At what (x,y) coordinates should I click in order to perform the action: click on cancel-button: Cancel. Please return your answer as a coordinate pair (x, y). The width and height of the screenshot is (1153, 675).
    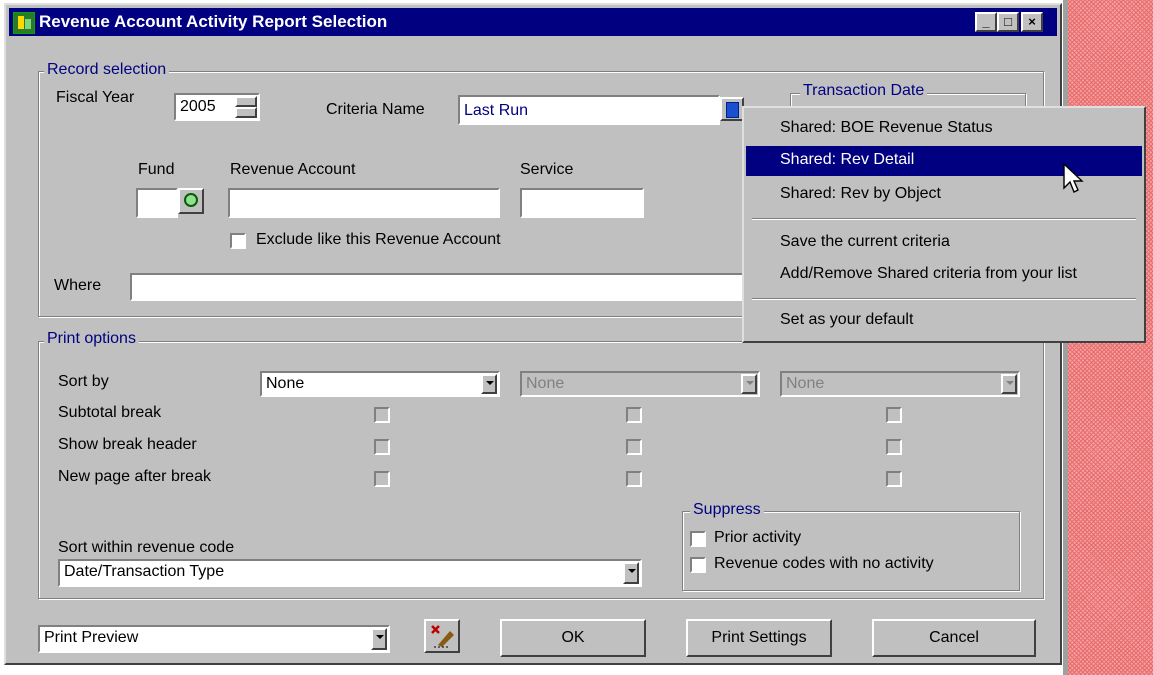
    Looking at the image, I should click on (954, 638).